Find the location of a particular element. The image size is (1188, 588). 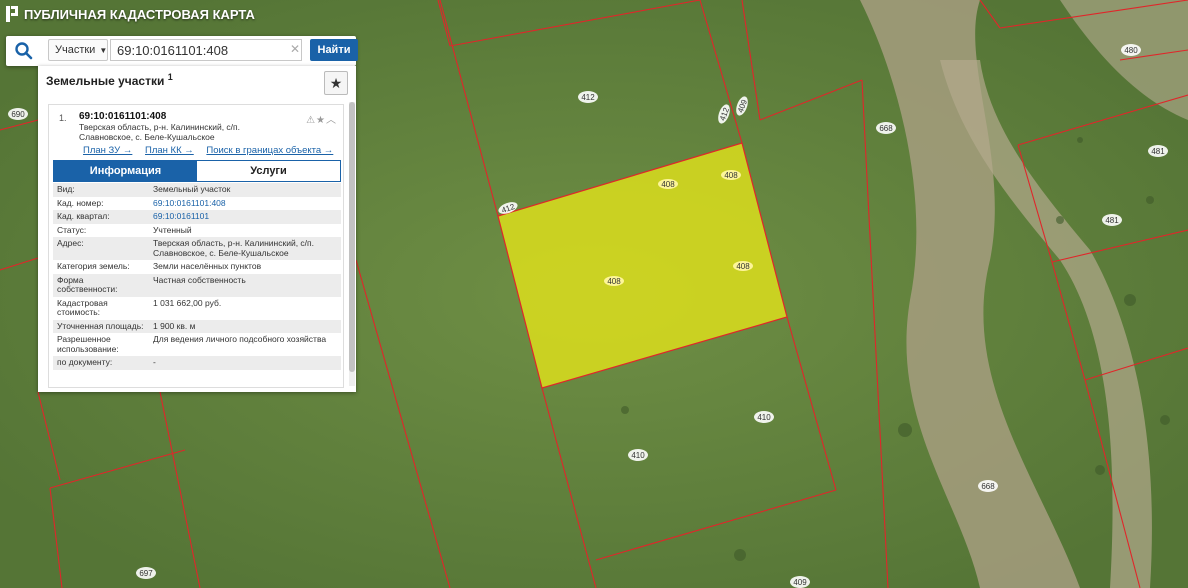

parcel-label-408b: 408 is located at coordinates (731, 175).